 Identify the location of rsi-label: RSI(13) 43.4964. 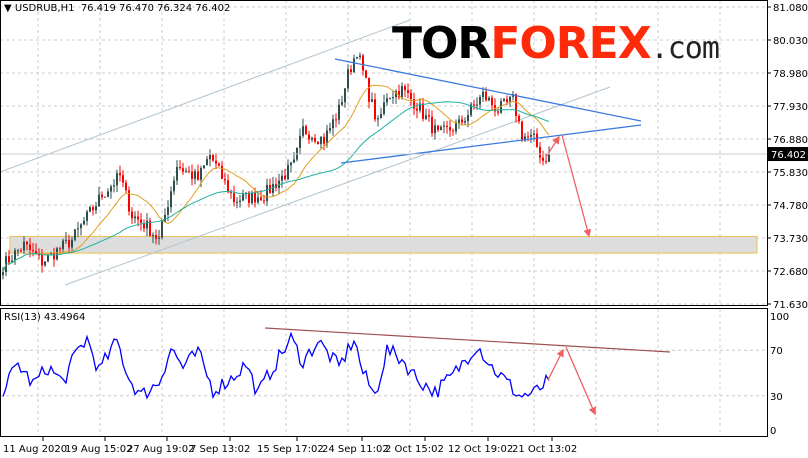
(45, 317).